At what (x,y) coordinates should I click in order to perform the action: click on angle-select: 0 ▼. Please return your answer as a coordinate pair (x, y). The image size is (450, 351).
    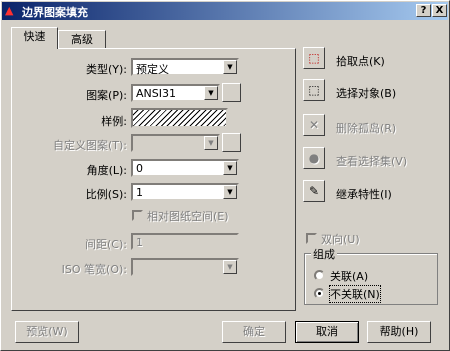
    Looking at the image, I should click on (185, 168).